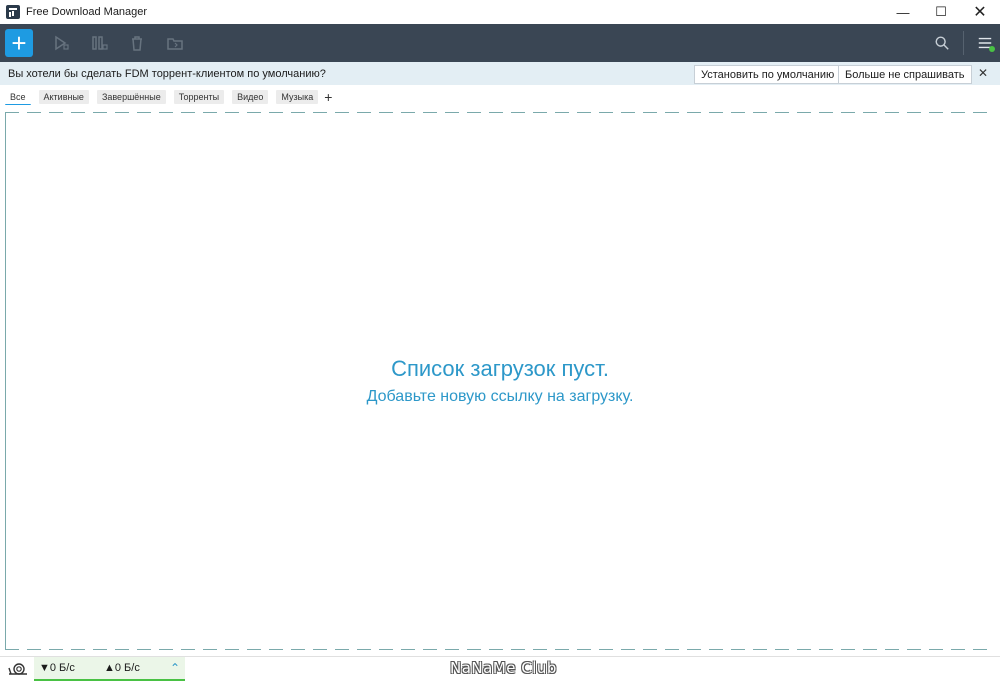 The height and width of the screenshot is (681, 1000). Describe the element at coordinates (250, 97) in the screenshot. I see `tab-video: Видео` at that location.